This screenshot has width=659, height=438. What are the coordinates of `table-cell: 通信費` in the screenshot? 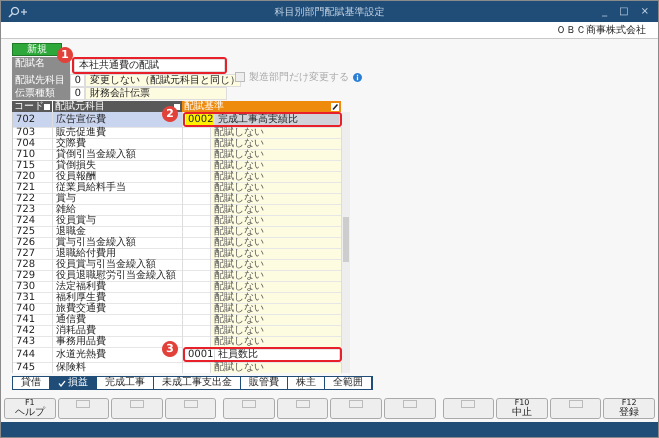 It's located at (118, 319).